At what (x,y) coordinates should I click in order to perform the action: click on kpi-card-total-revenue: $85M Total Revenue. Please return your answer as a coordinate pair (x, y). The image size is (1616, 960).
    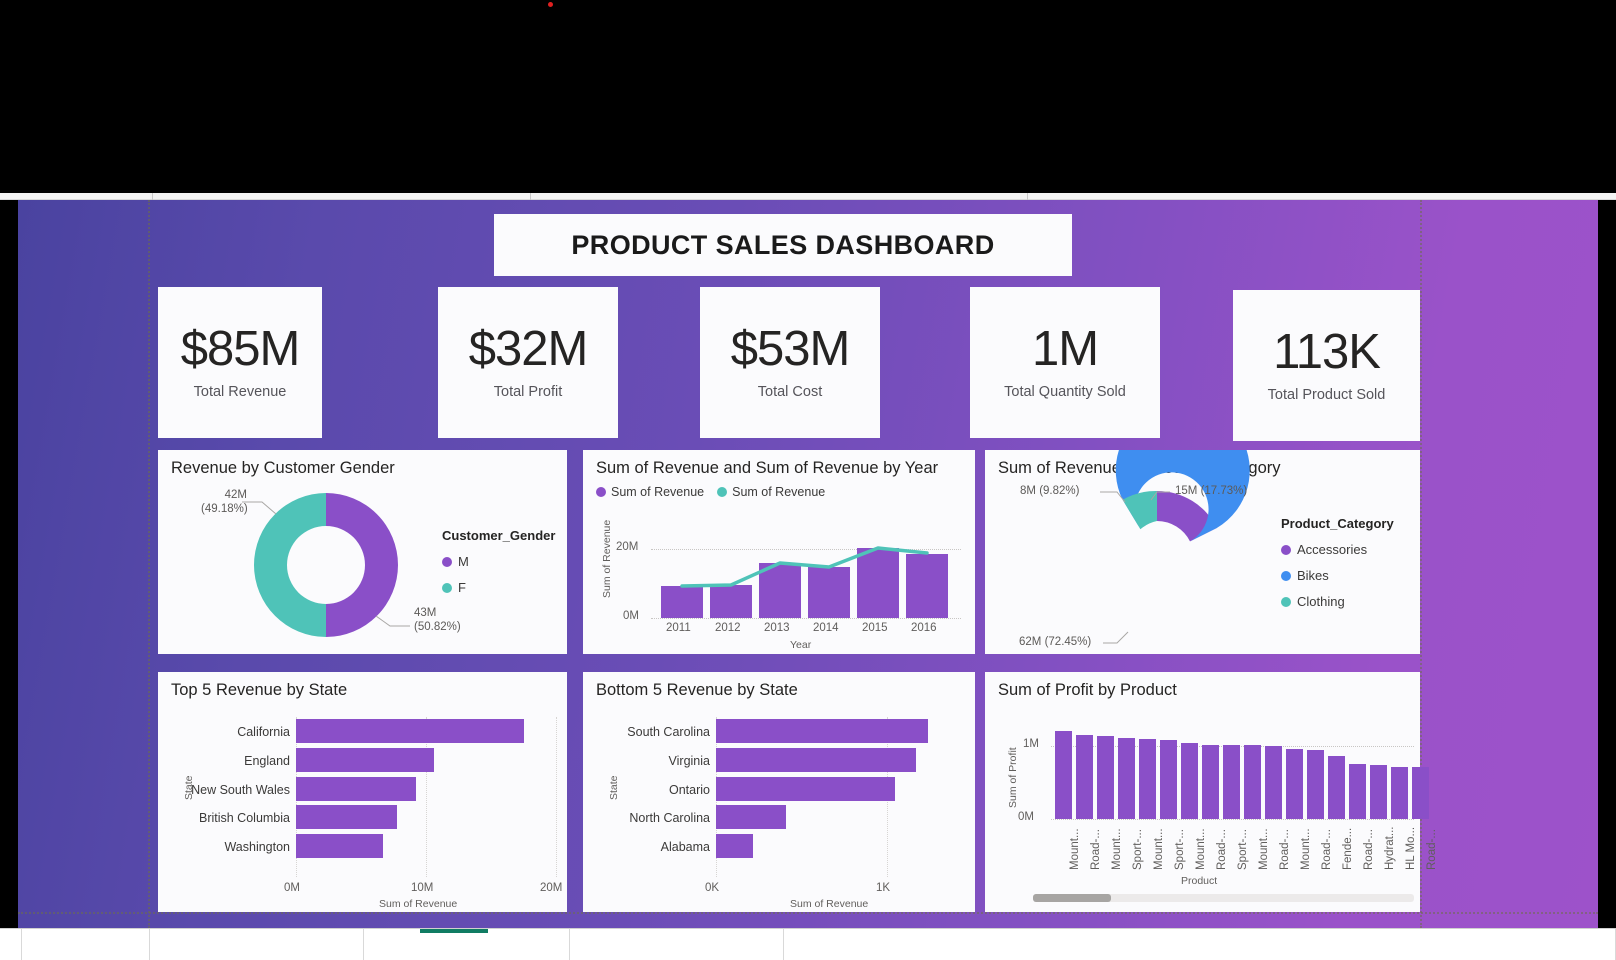
    Looking at the image, I should click on (240, 362).